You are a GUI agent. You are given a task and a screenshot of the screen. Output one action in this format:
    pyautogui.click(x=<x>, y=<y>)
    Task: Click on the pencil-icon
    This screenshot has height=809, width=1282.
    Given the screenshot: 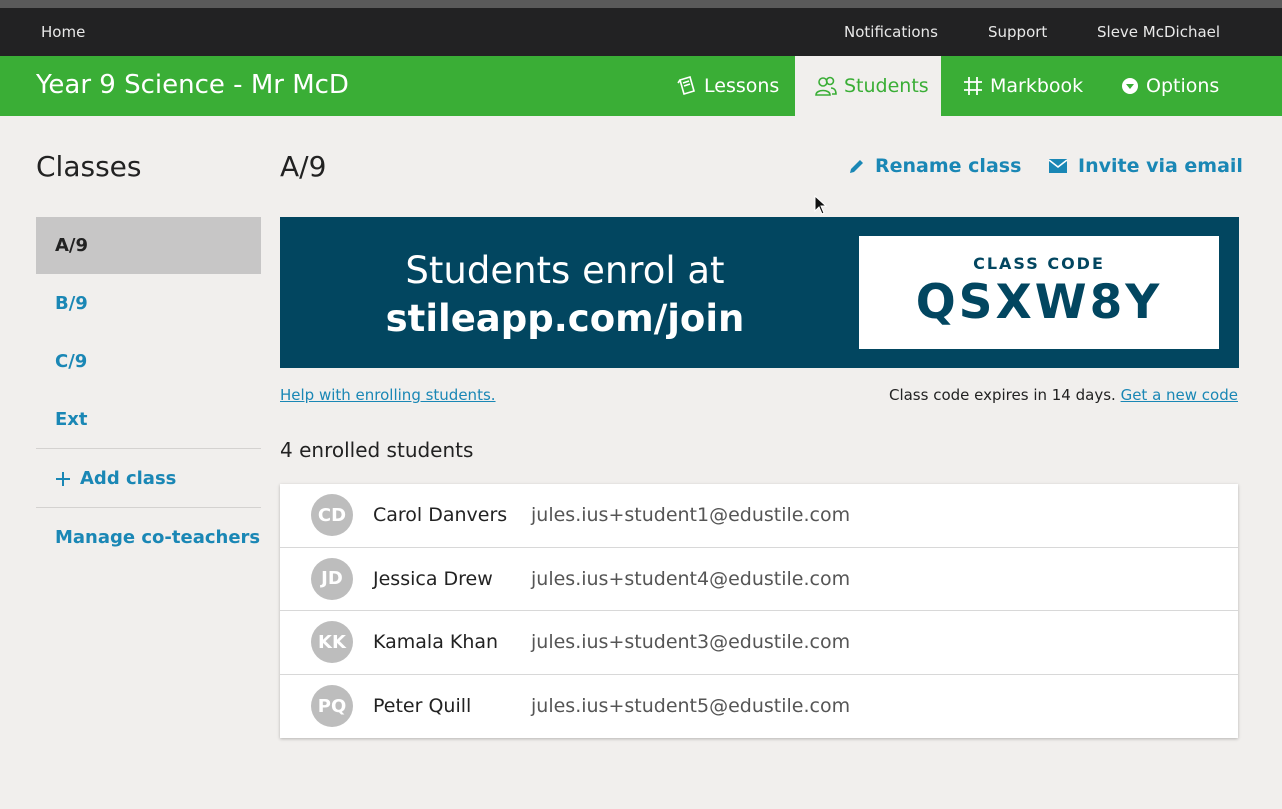 What is the action you would take?
    pyautogui.click(x=856, y=166)
    